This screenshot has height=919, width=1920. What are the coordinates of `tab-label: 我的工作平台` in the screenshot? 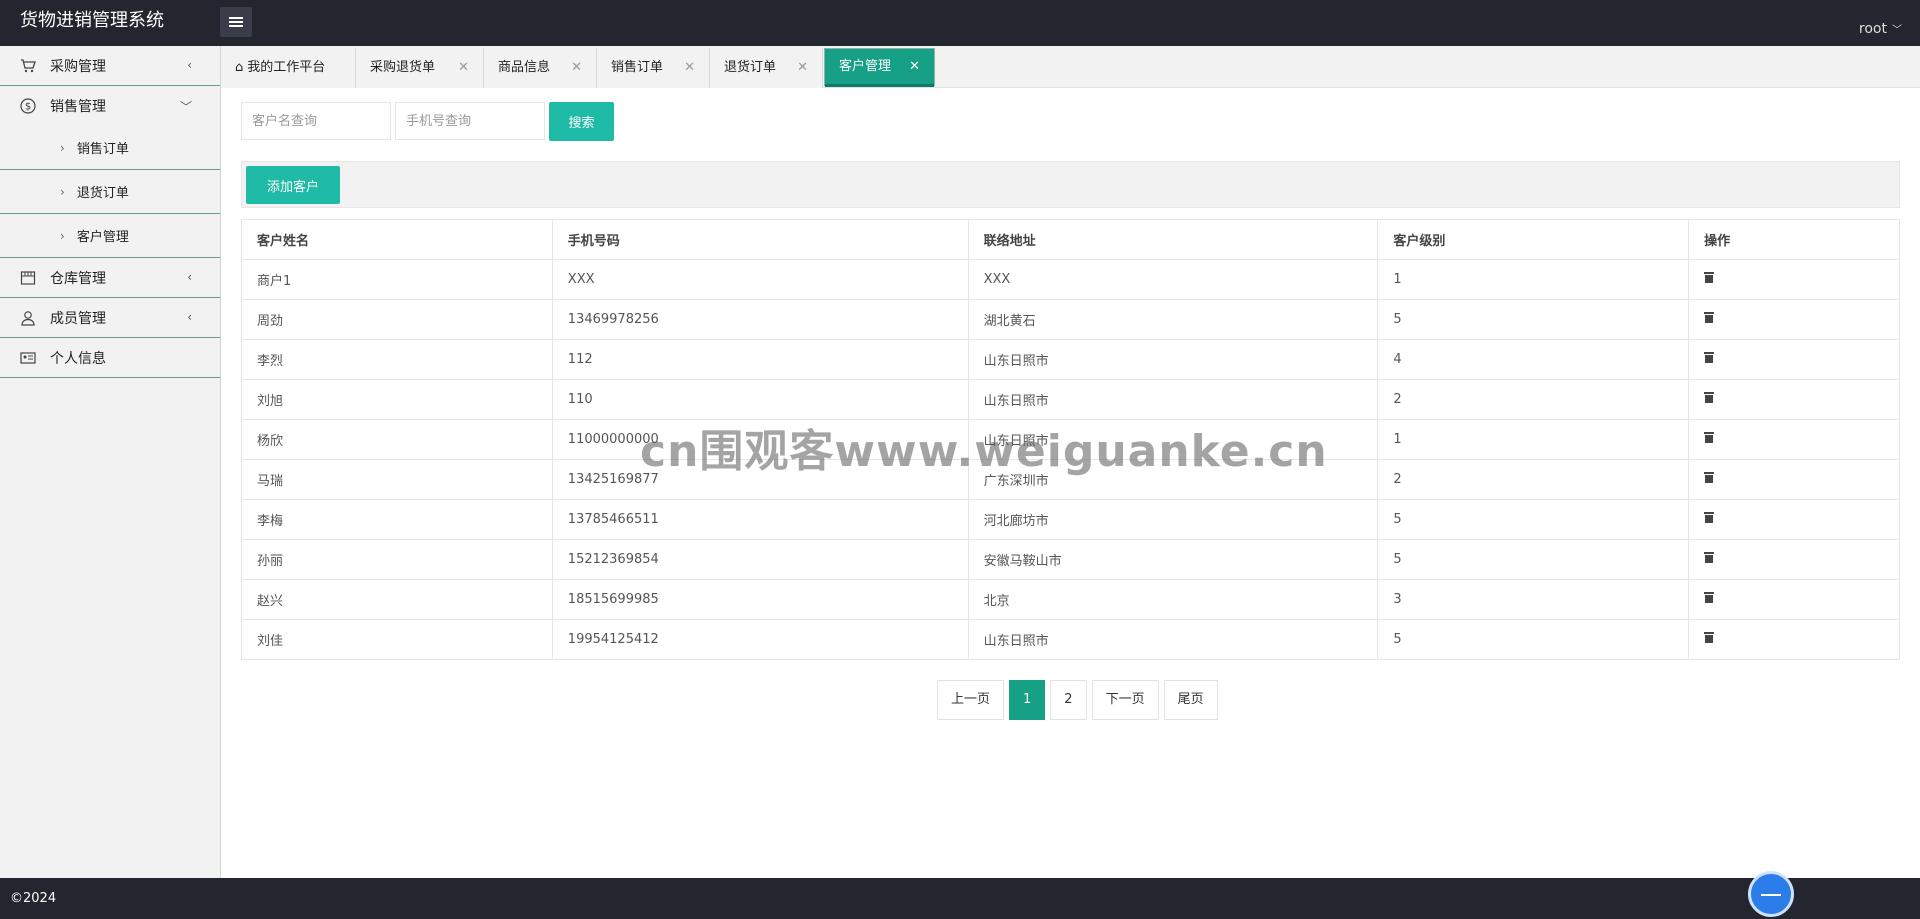 It's located at (286, 67).